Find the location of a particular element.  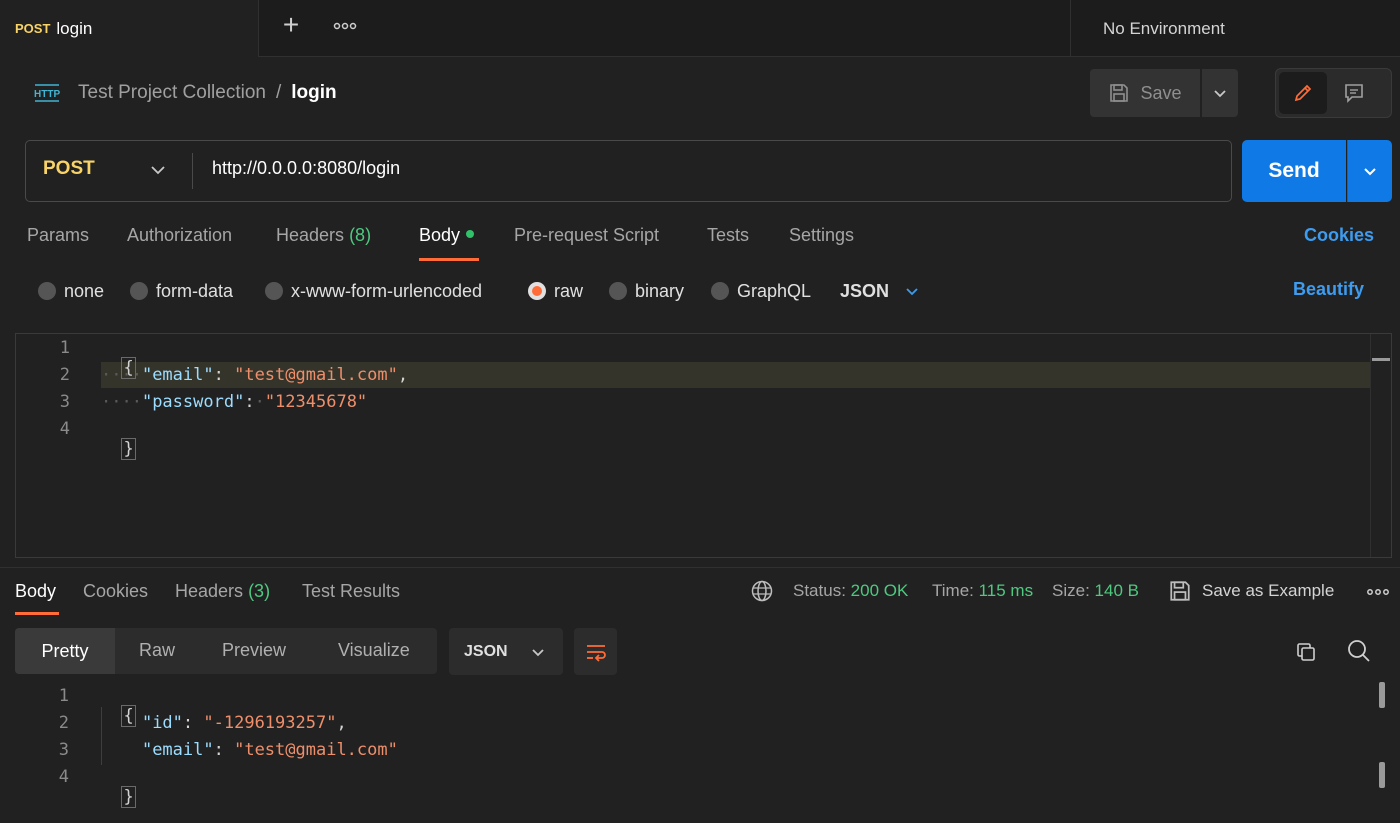

body-type-form-data: form-data is located at coordinates (181, 291).